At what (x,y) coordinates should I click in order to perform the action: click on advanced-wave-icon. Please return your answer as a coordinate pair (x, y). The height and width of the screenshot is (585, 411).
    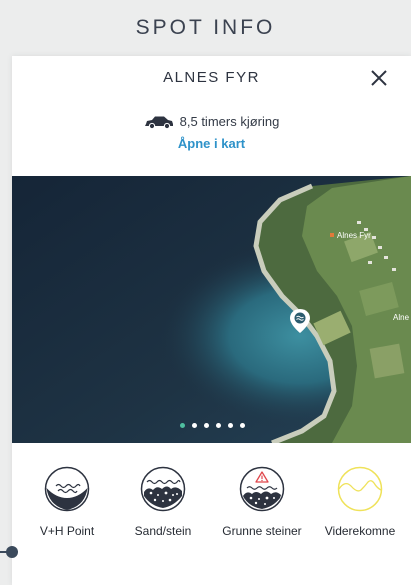
    Looking at the image, I should click on (360, 489).